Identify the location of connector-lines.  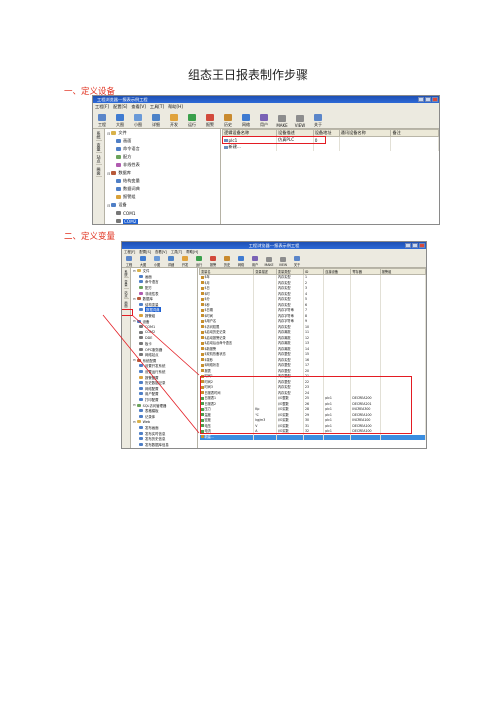
(151, 374).